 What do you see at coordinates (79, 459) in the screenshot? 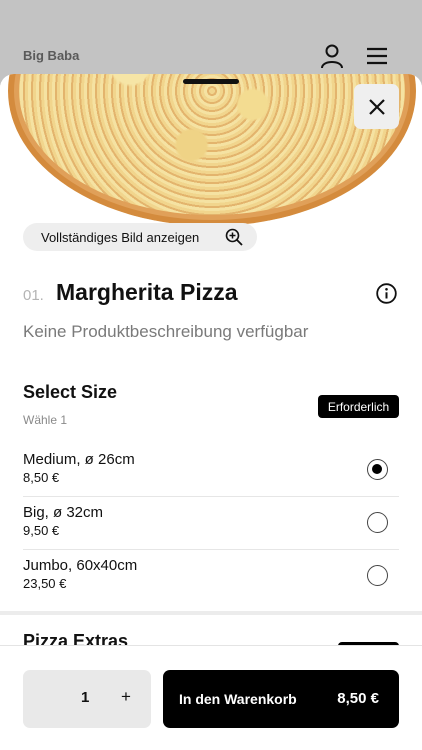
I see `option-label: Medium, ø 26cm` at bounding box center [79, 459].